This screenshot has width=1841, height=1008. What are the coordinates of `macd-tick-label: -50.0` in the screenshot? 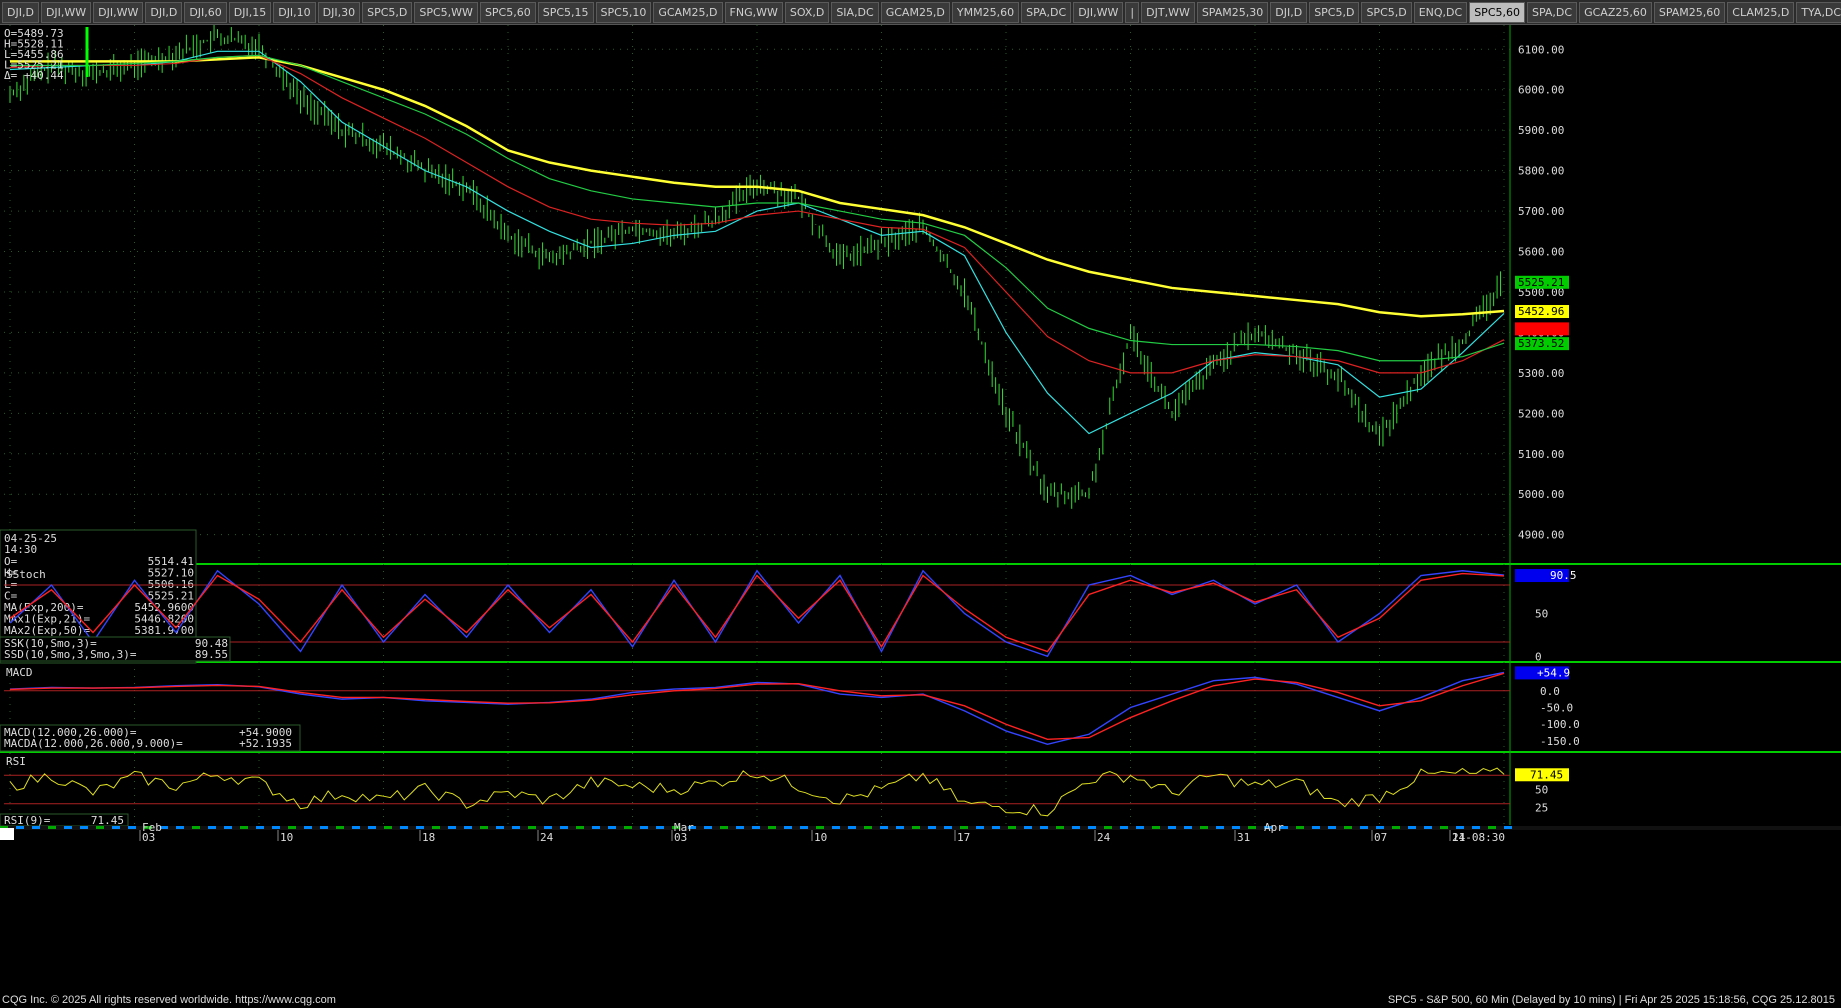 It's located at (1556, 708).